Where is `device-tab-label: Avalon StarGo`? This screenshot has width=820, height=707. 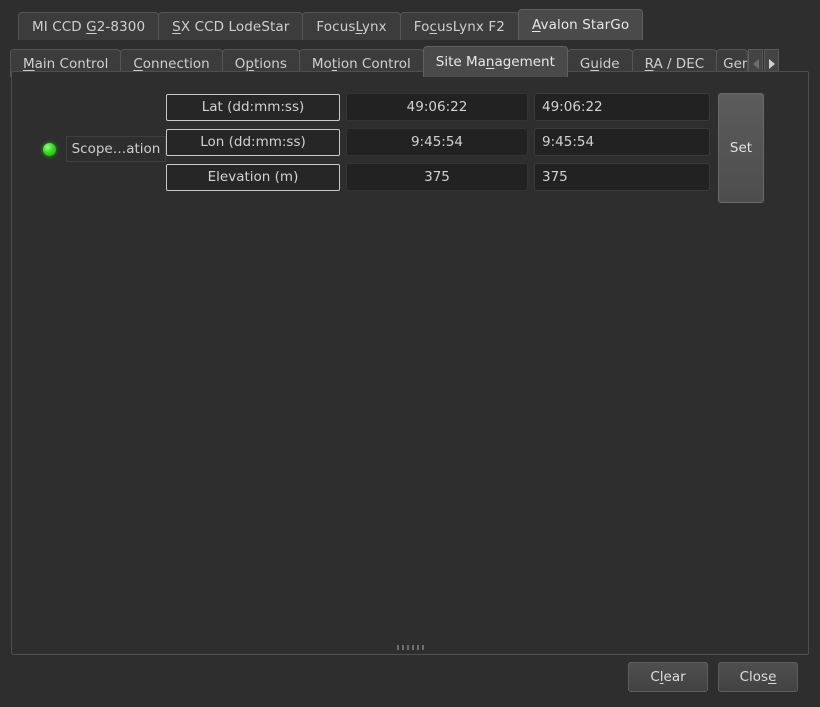
device-tab-label: Avalon StarGo is located at coordinates (580, 25).